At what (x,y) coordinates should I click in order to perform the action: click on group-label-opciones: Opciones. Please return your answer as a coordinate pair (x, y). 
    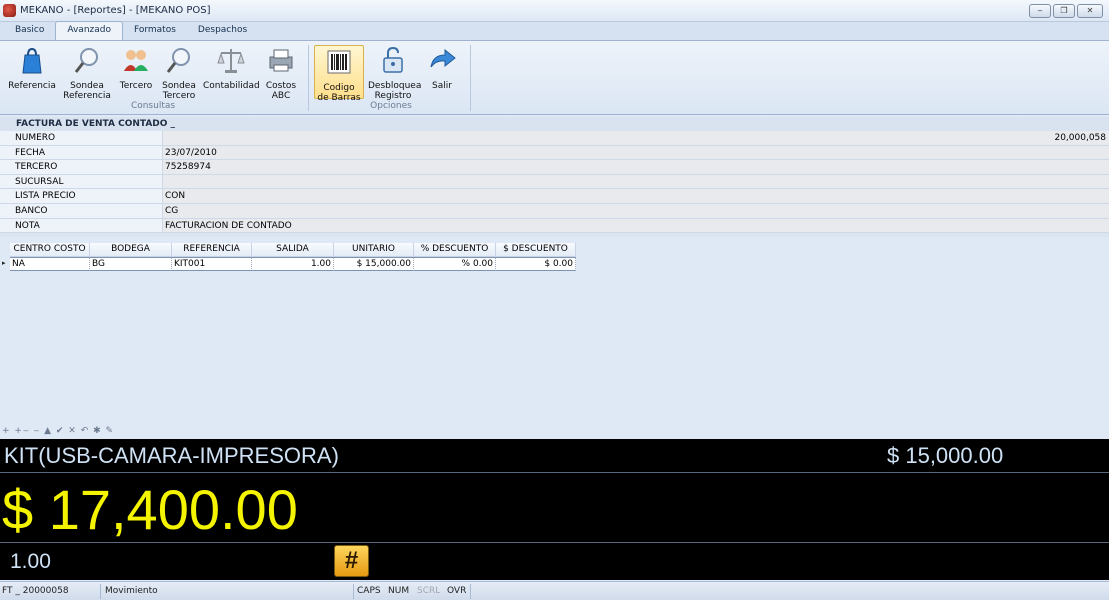
    Looking at the image, I should click on (391, 106).